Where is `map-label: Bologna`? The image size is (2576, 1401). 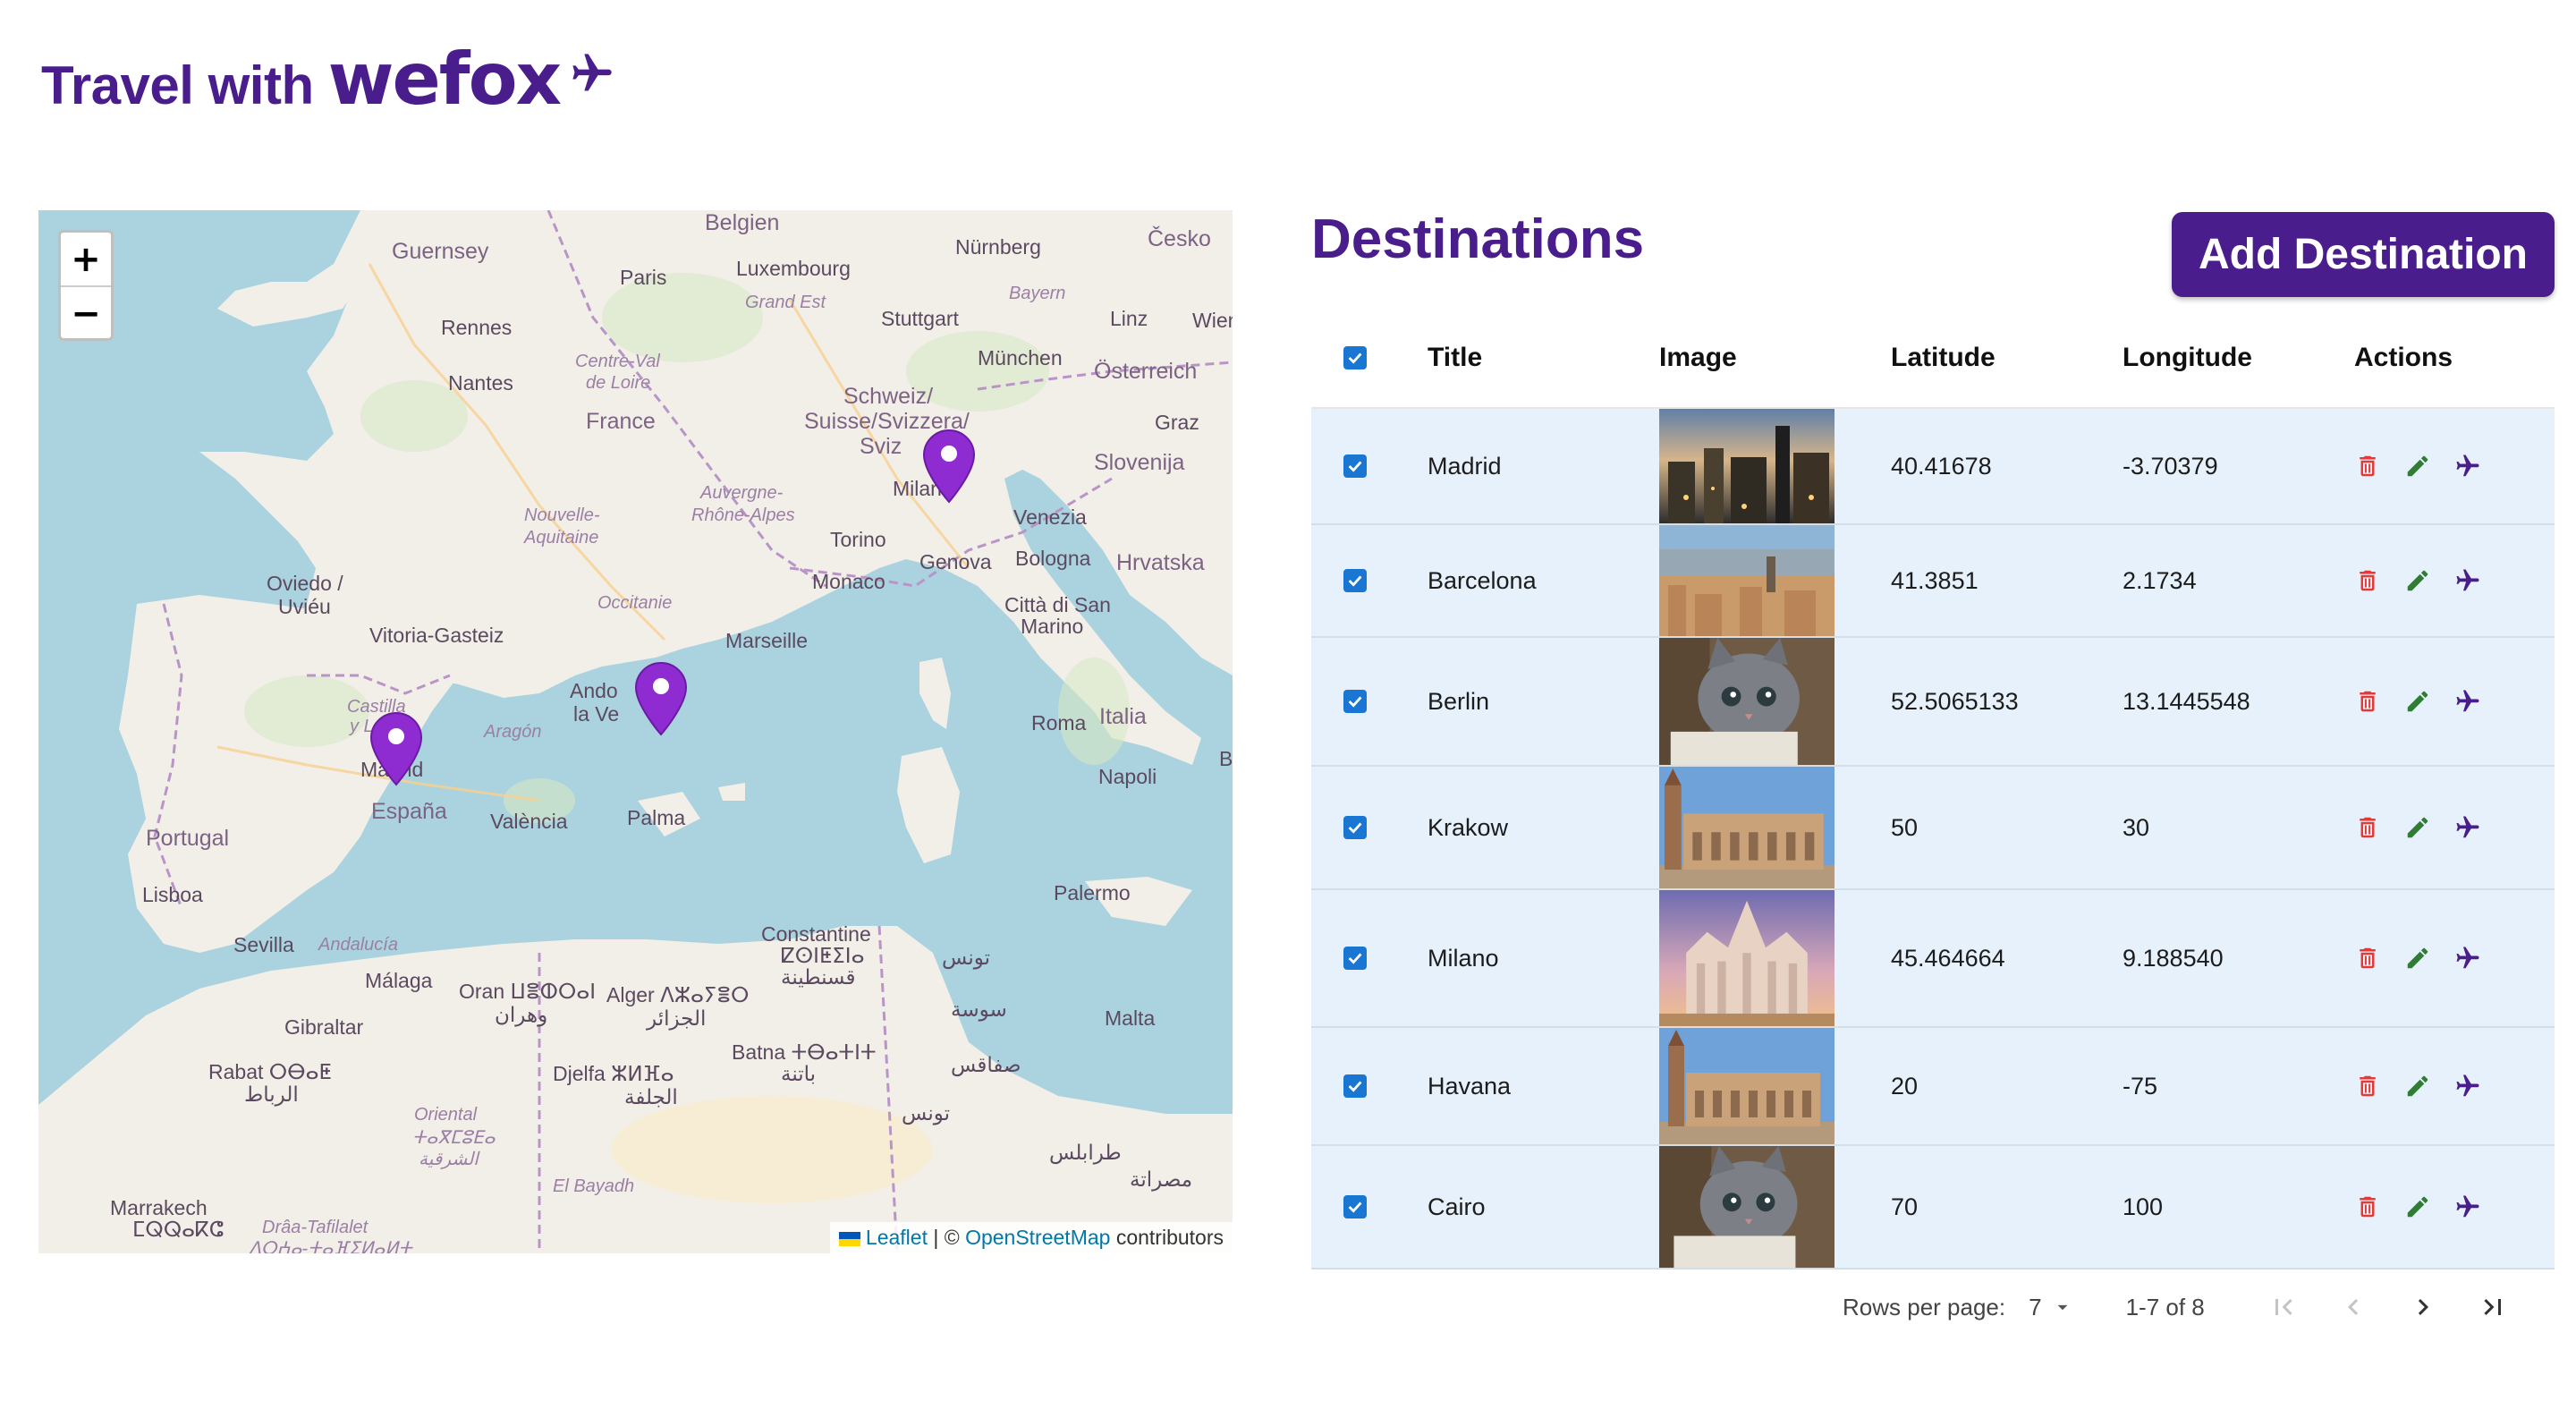 map-label: Bologna is located at coordinates (1053, 558).